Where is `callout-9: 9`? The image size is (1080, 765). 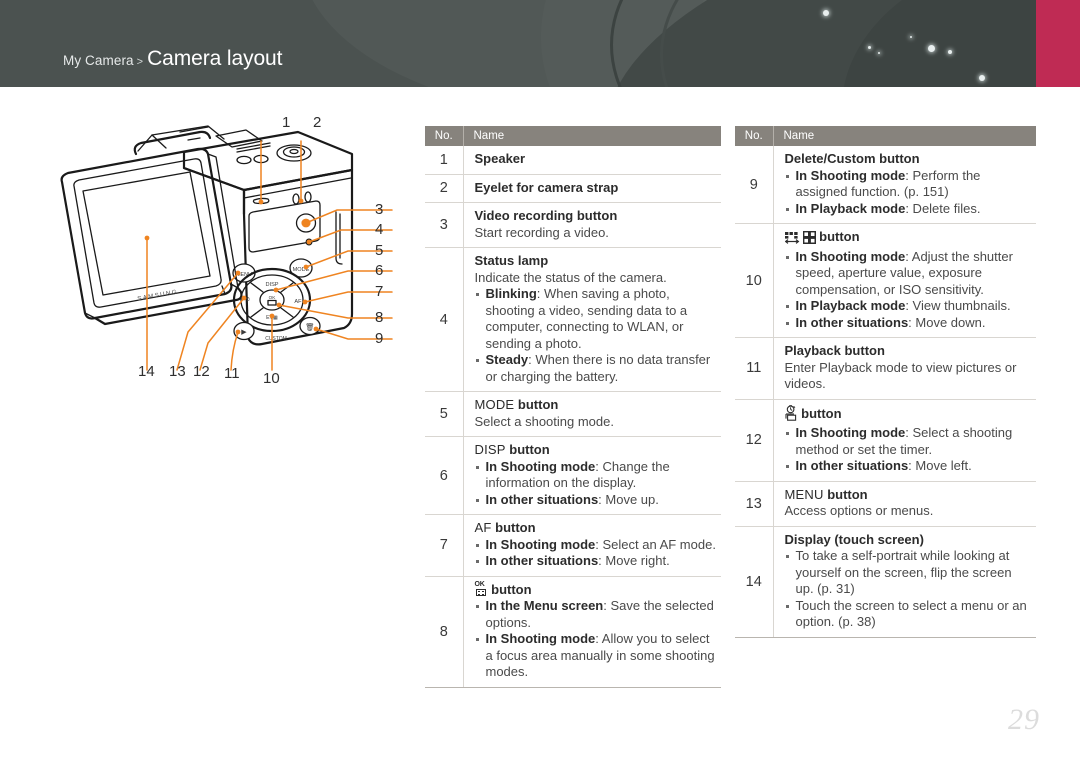 callout-9: 9 is located at coordinates (379, 338).